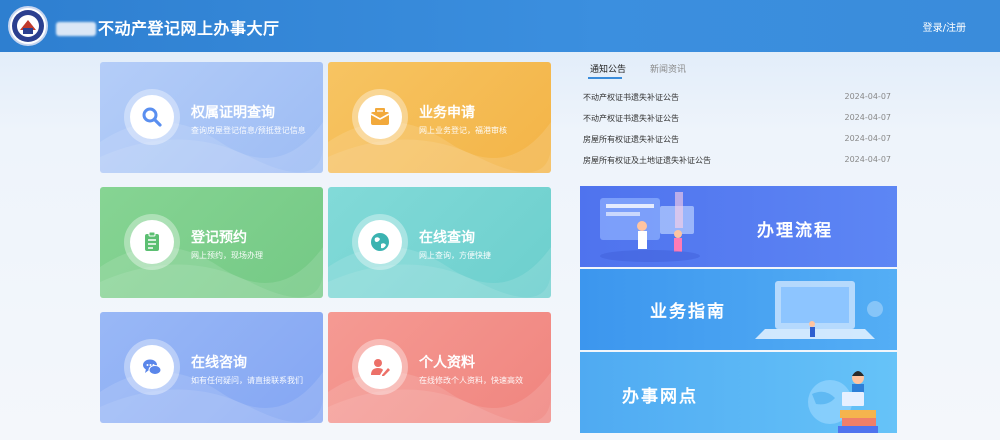 The width and height of the screenshot is (1000, 440). I want to click on laptop-illustration, so click(819, 310).